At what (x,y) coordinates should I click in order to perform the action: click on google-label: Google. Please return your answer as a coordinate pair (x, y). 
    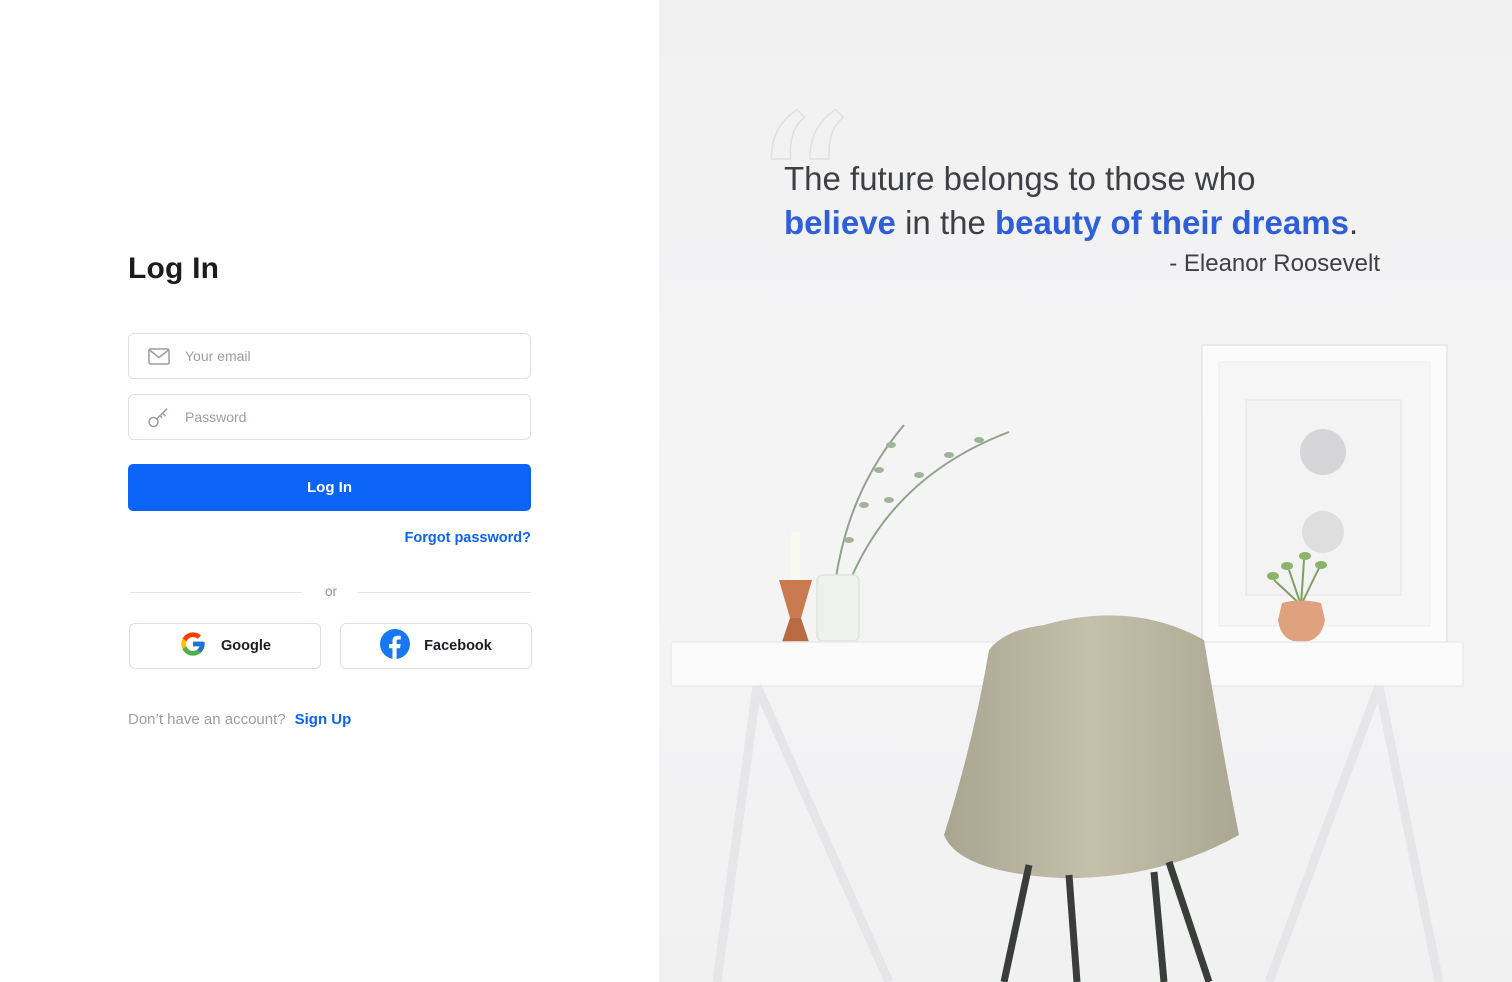
    Looking at the image, I should click on (246, 646).